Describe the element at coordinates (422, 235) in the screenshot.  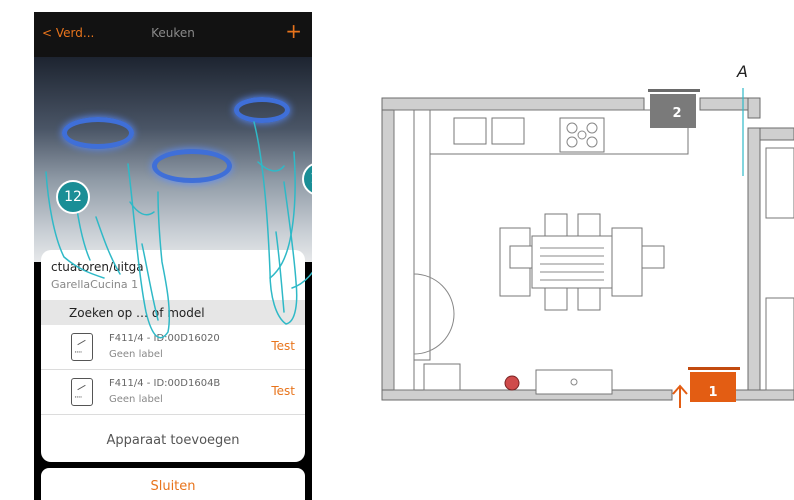
I see `counter-left` at that location.